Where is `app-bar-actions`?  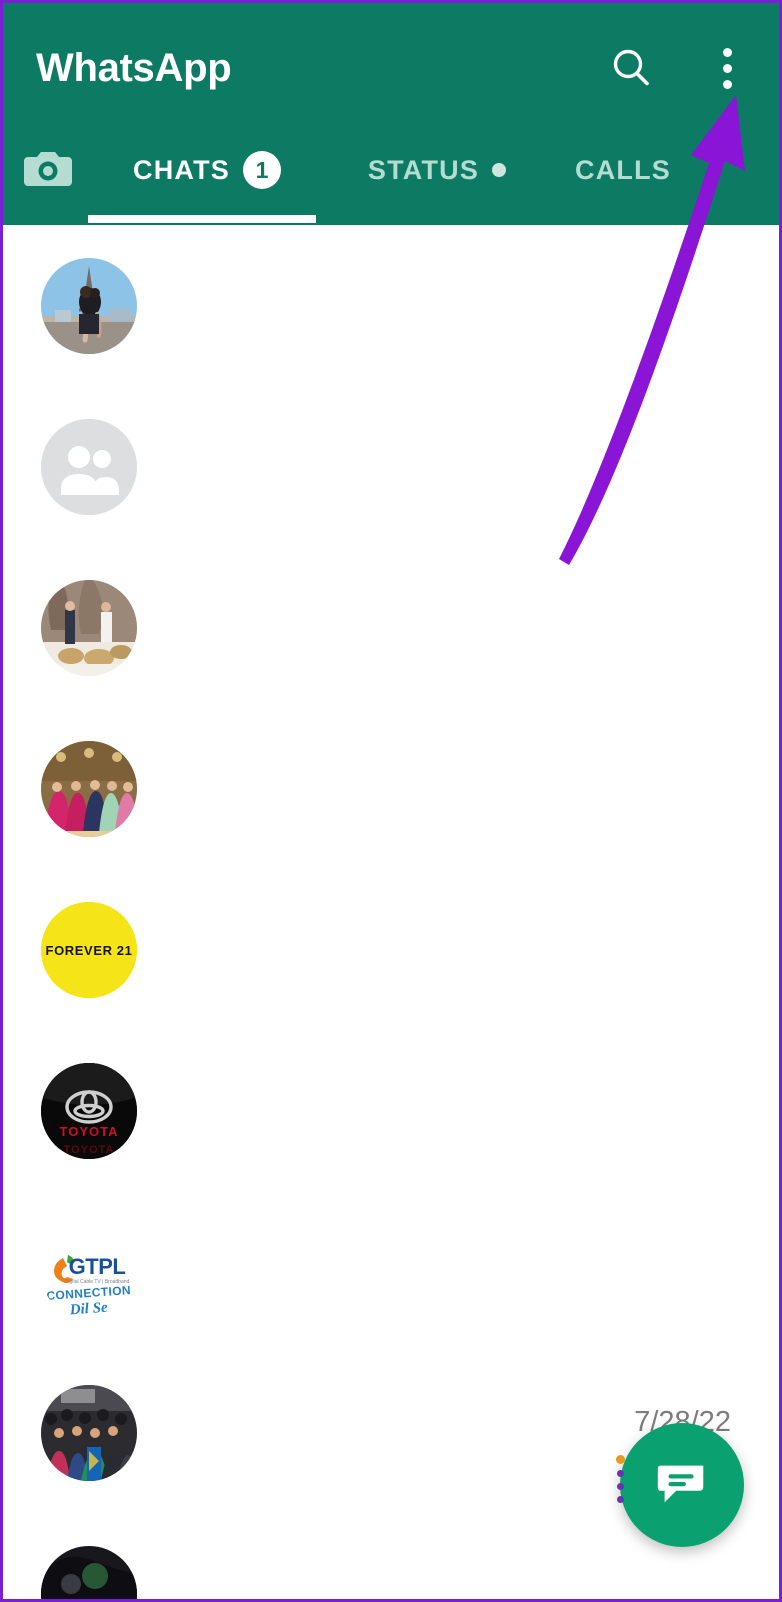 app-bar-actions is located at coordinates (679, 68).